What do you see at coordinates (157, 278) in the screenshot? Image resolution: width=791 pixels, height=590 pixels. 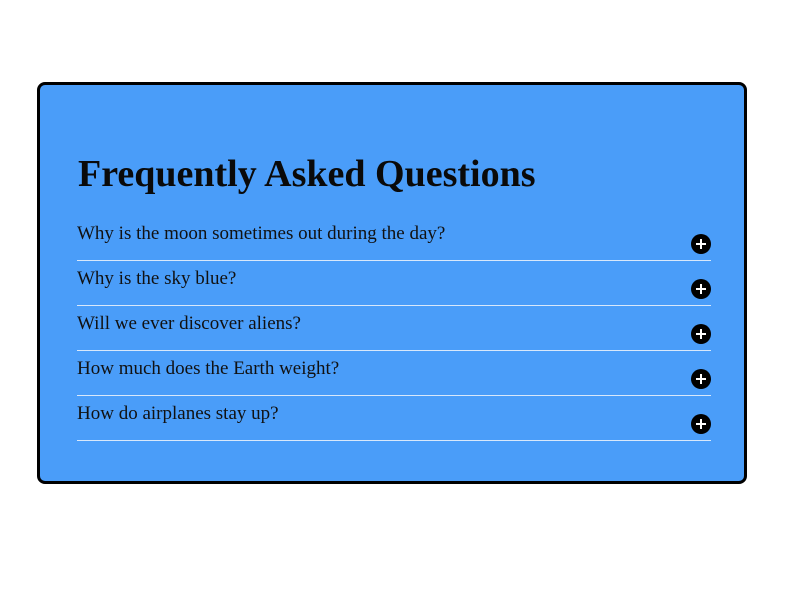 I see `faq-question: Why is the sky blue?` at bounding box center [157, 278].